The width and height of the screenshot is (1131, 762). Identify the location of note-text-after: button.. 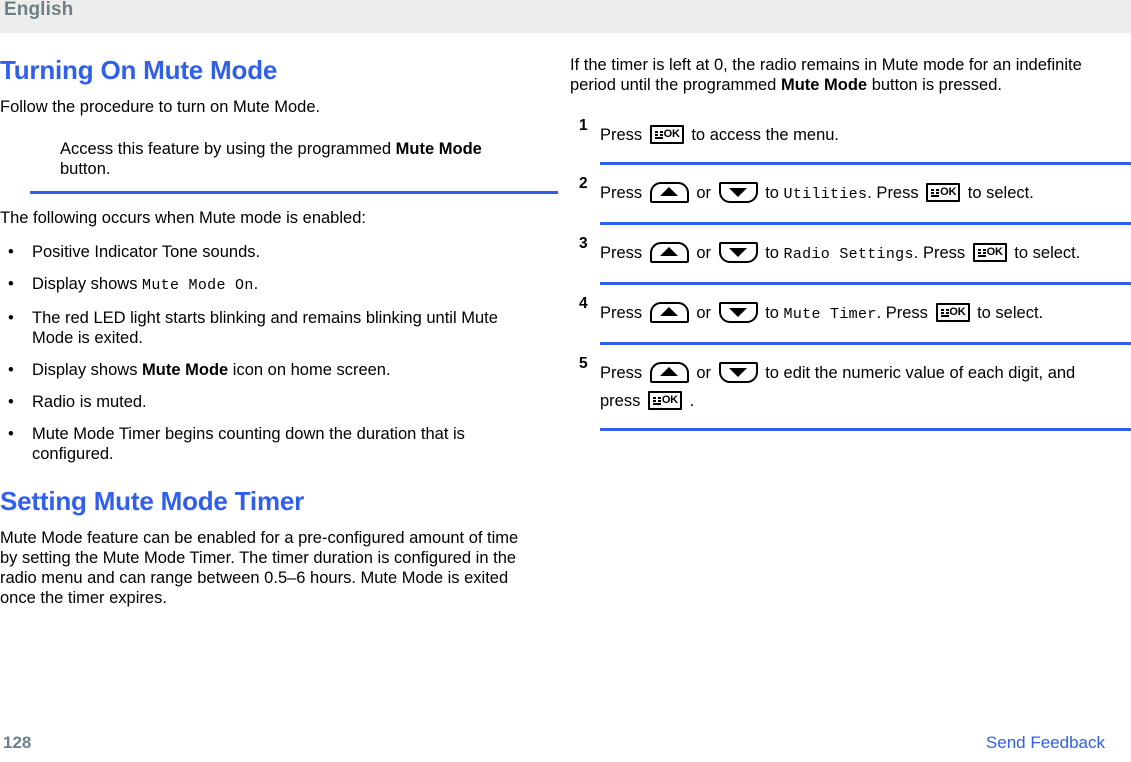
(85, 169).